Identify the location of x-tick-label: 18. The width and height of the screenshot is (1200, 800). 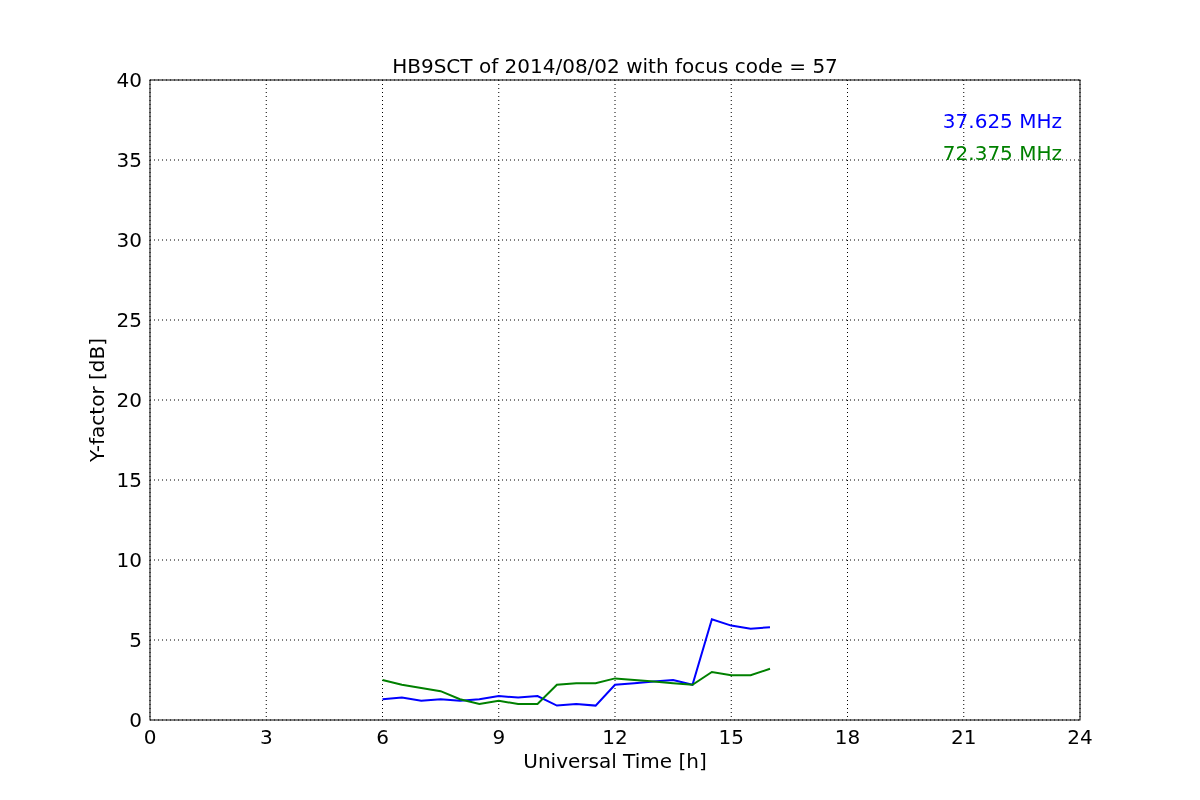
(847, 737).